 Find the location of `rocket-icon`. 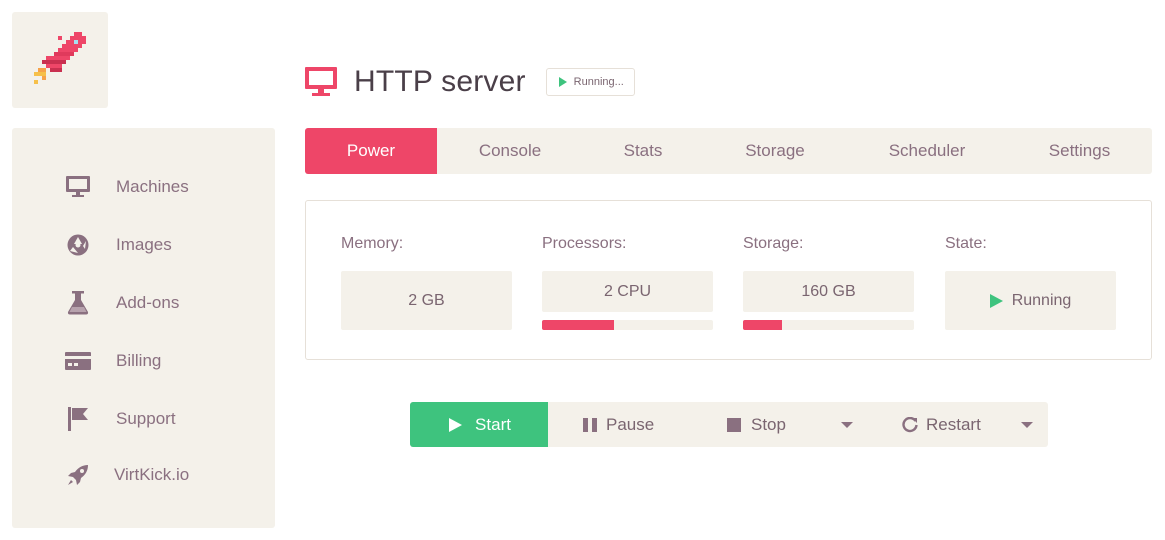

rocket-icon is located at coordinates (78, 475).